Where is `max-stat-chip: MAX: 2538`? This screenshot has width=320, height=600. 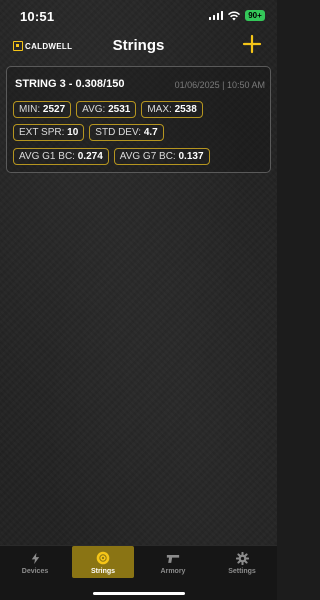
max-stat-chip: MAX: 2538 is located at coordinates (172, 109).